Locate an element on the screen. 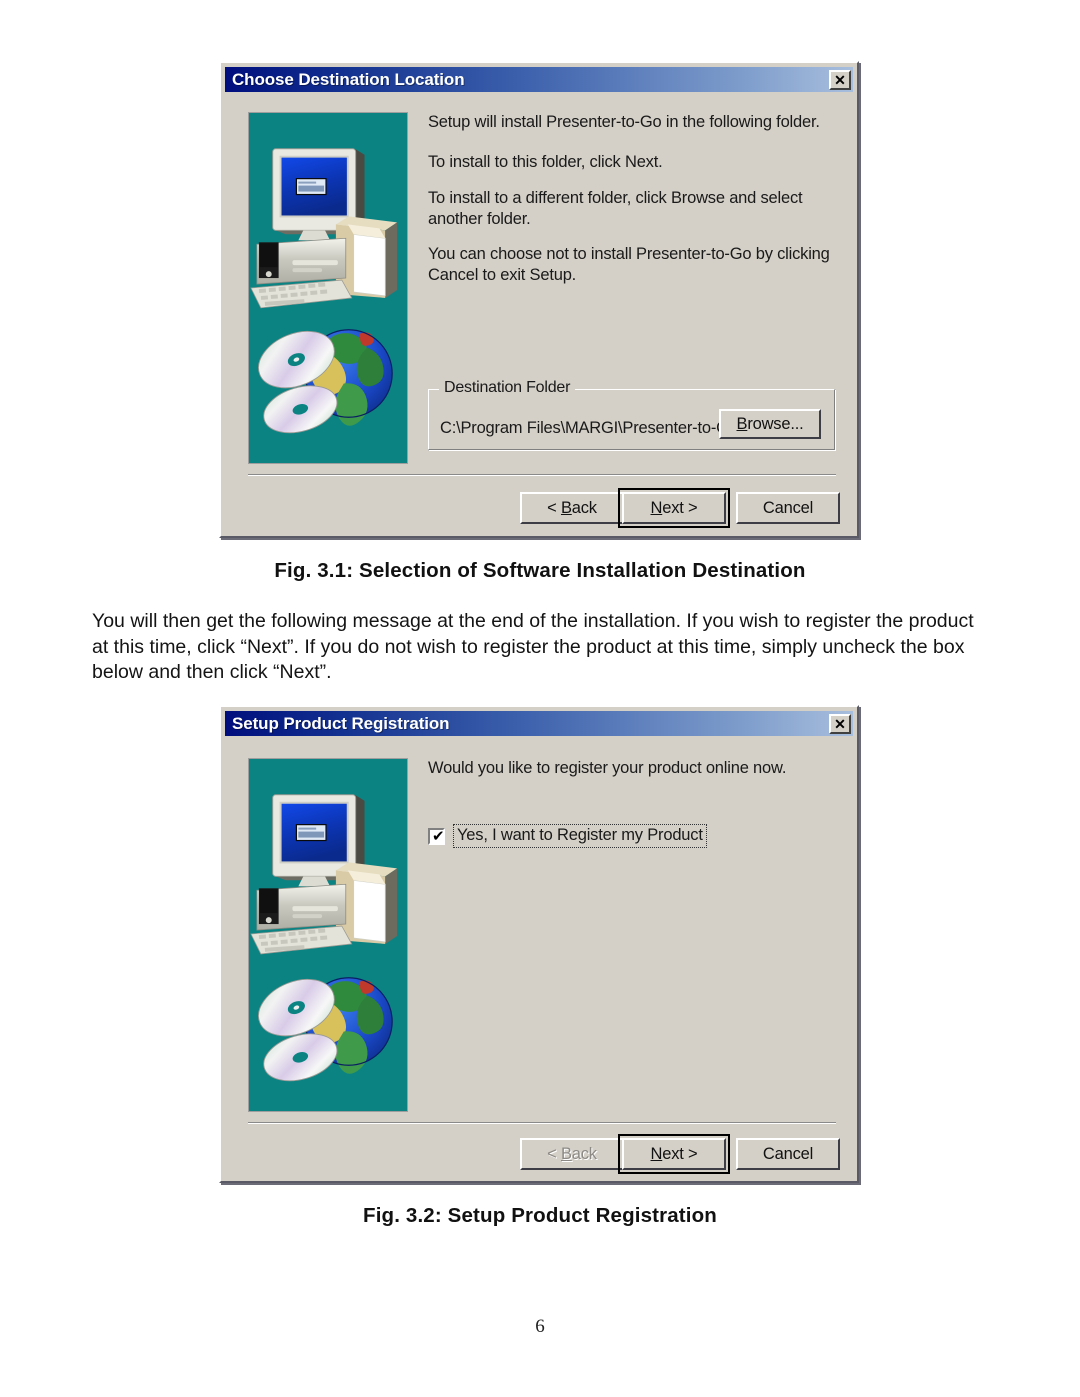 Image resolution: width=1080 pixels, height=1397 pixels. page-number: 6 is located at coordinates (540, 1326).